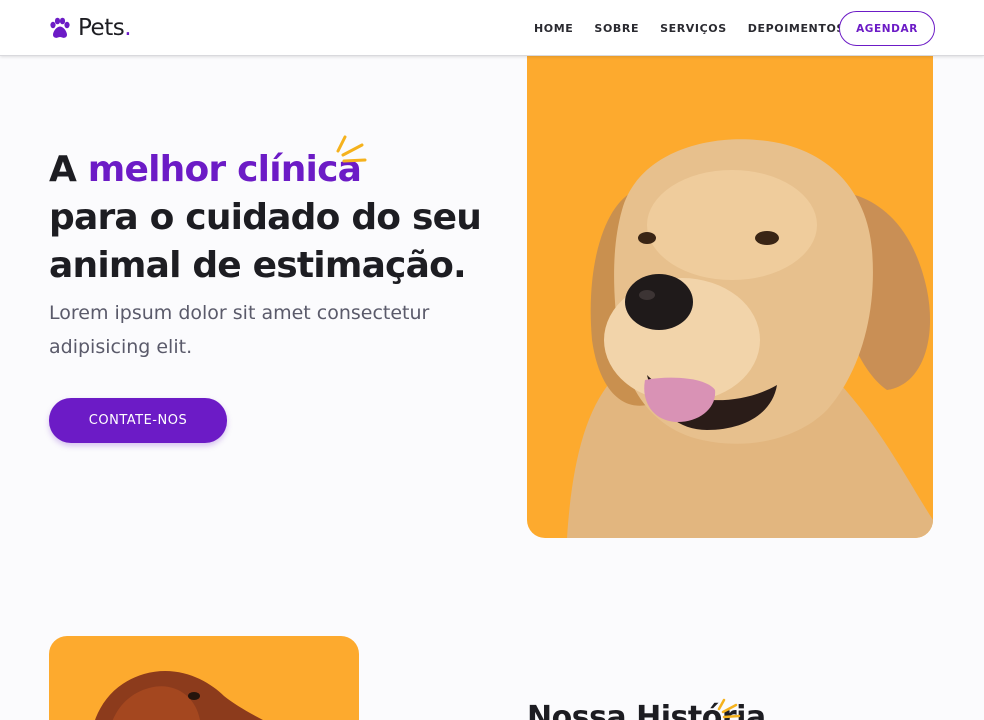  What do you see at coordinates (138, 420) in the screenshot?
I see `contact-button: CONTATE-NOS` at bounding box center [138, 420].